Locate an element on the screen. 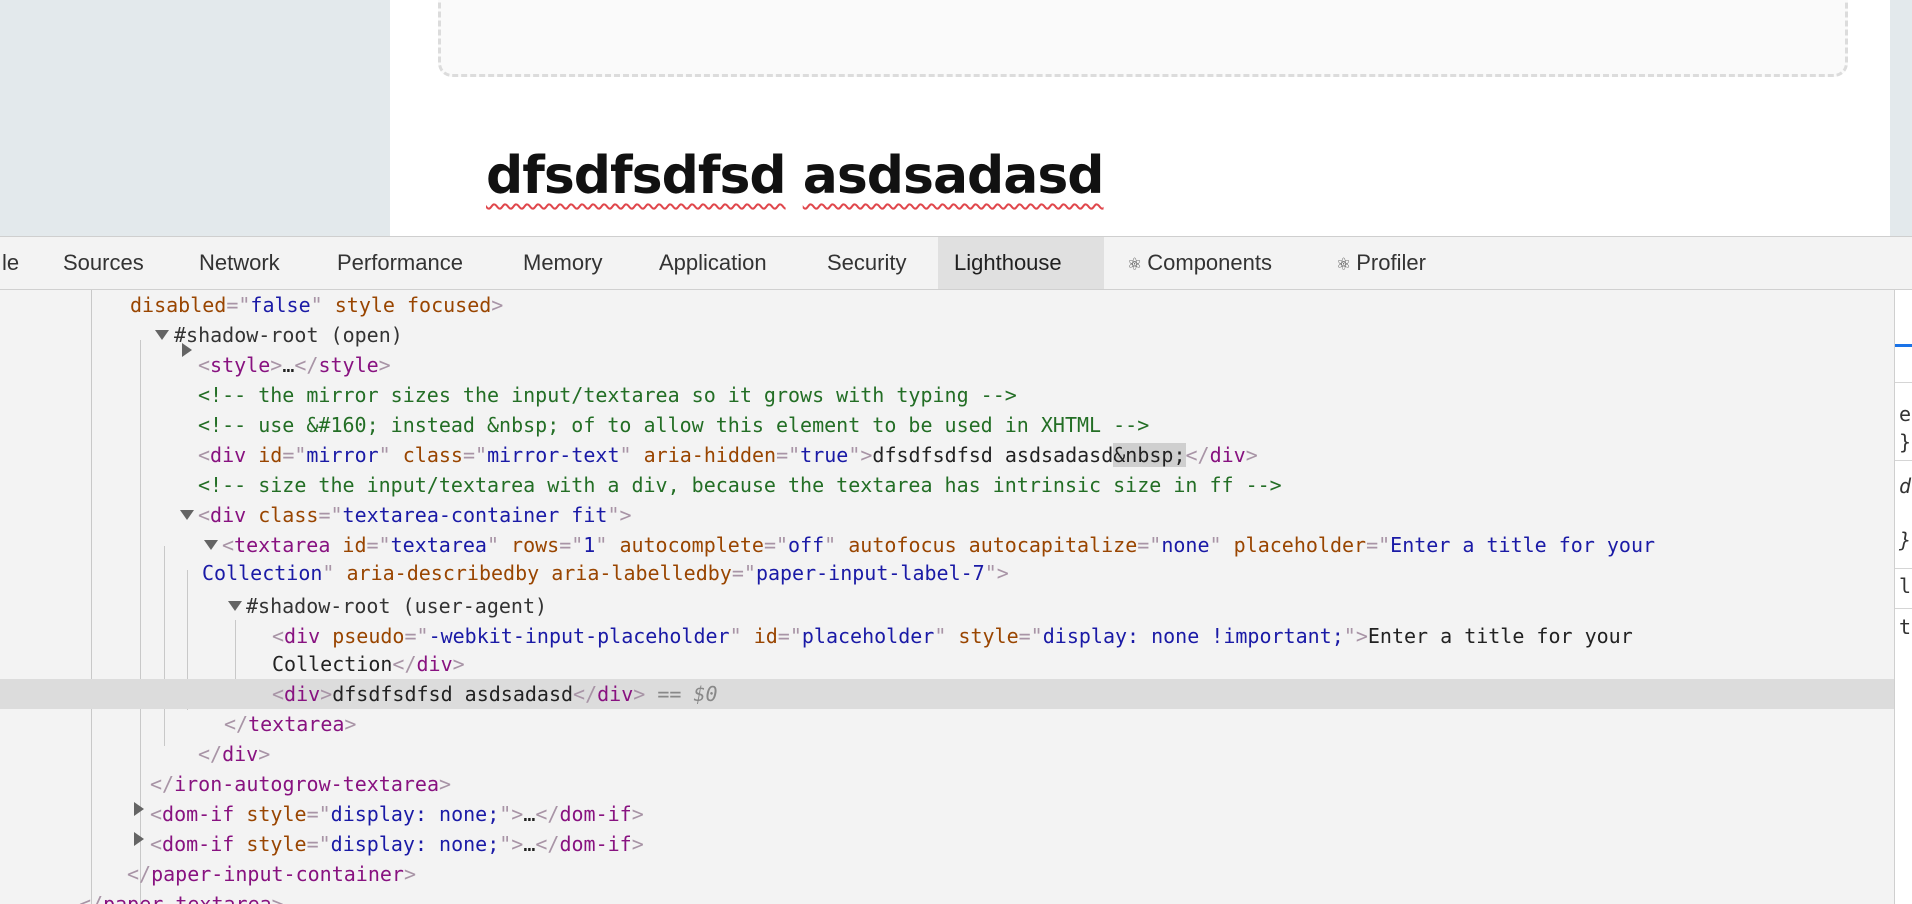 The height and width of the screenshot is (904, 1912). tag-name: paper-textarea is located at coordinates (187, 898).